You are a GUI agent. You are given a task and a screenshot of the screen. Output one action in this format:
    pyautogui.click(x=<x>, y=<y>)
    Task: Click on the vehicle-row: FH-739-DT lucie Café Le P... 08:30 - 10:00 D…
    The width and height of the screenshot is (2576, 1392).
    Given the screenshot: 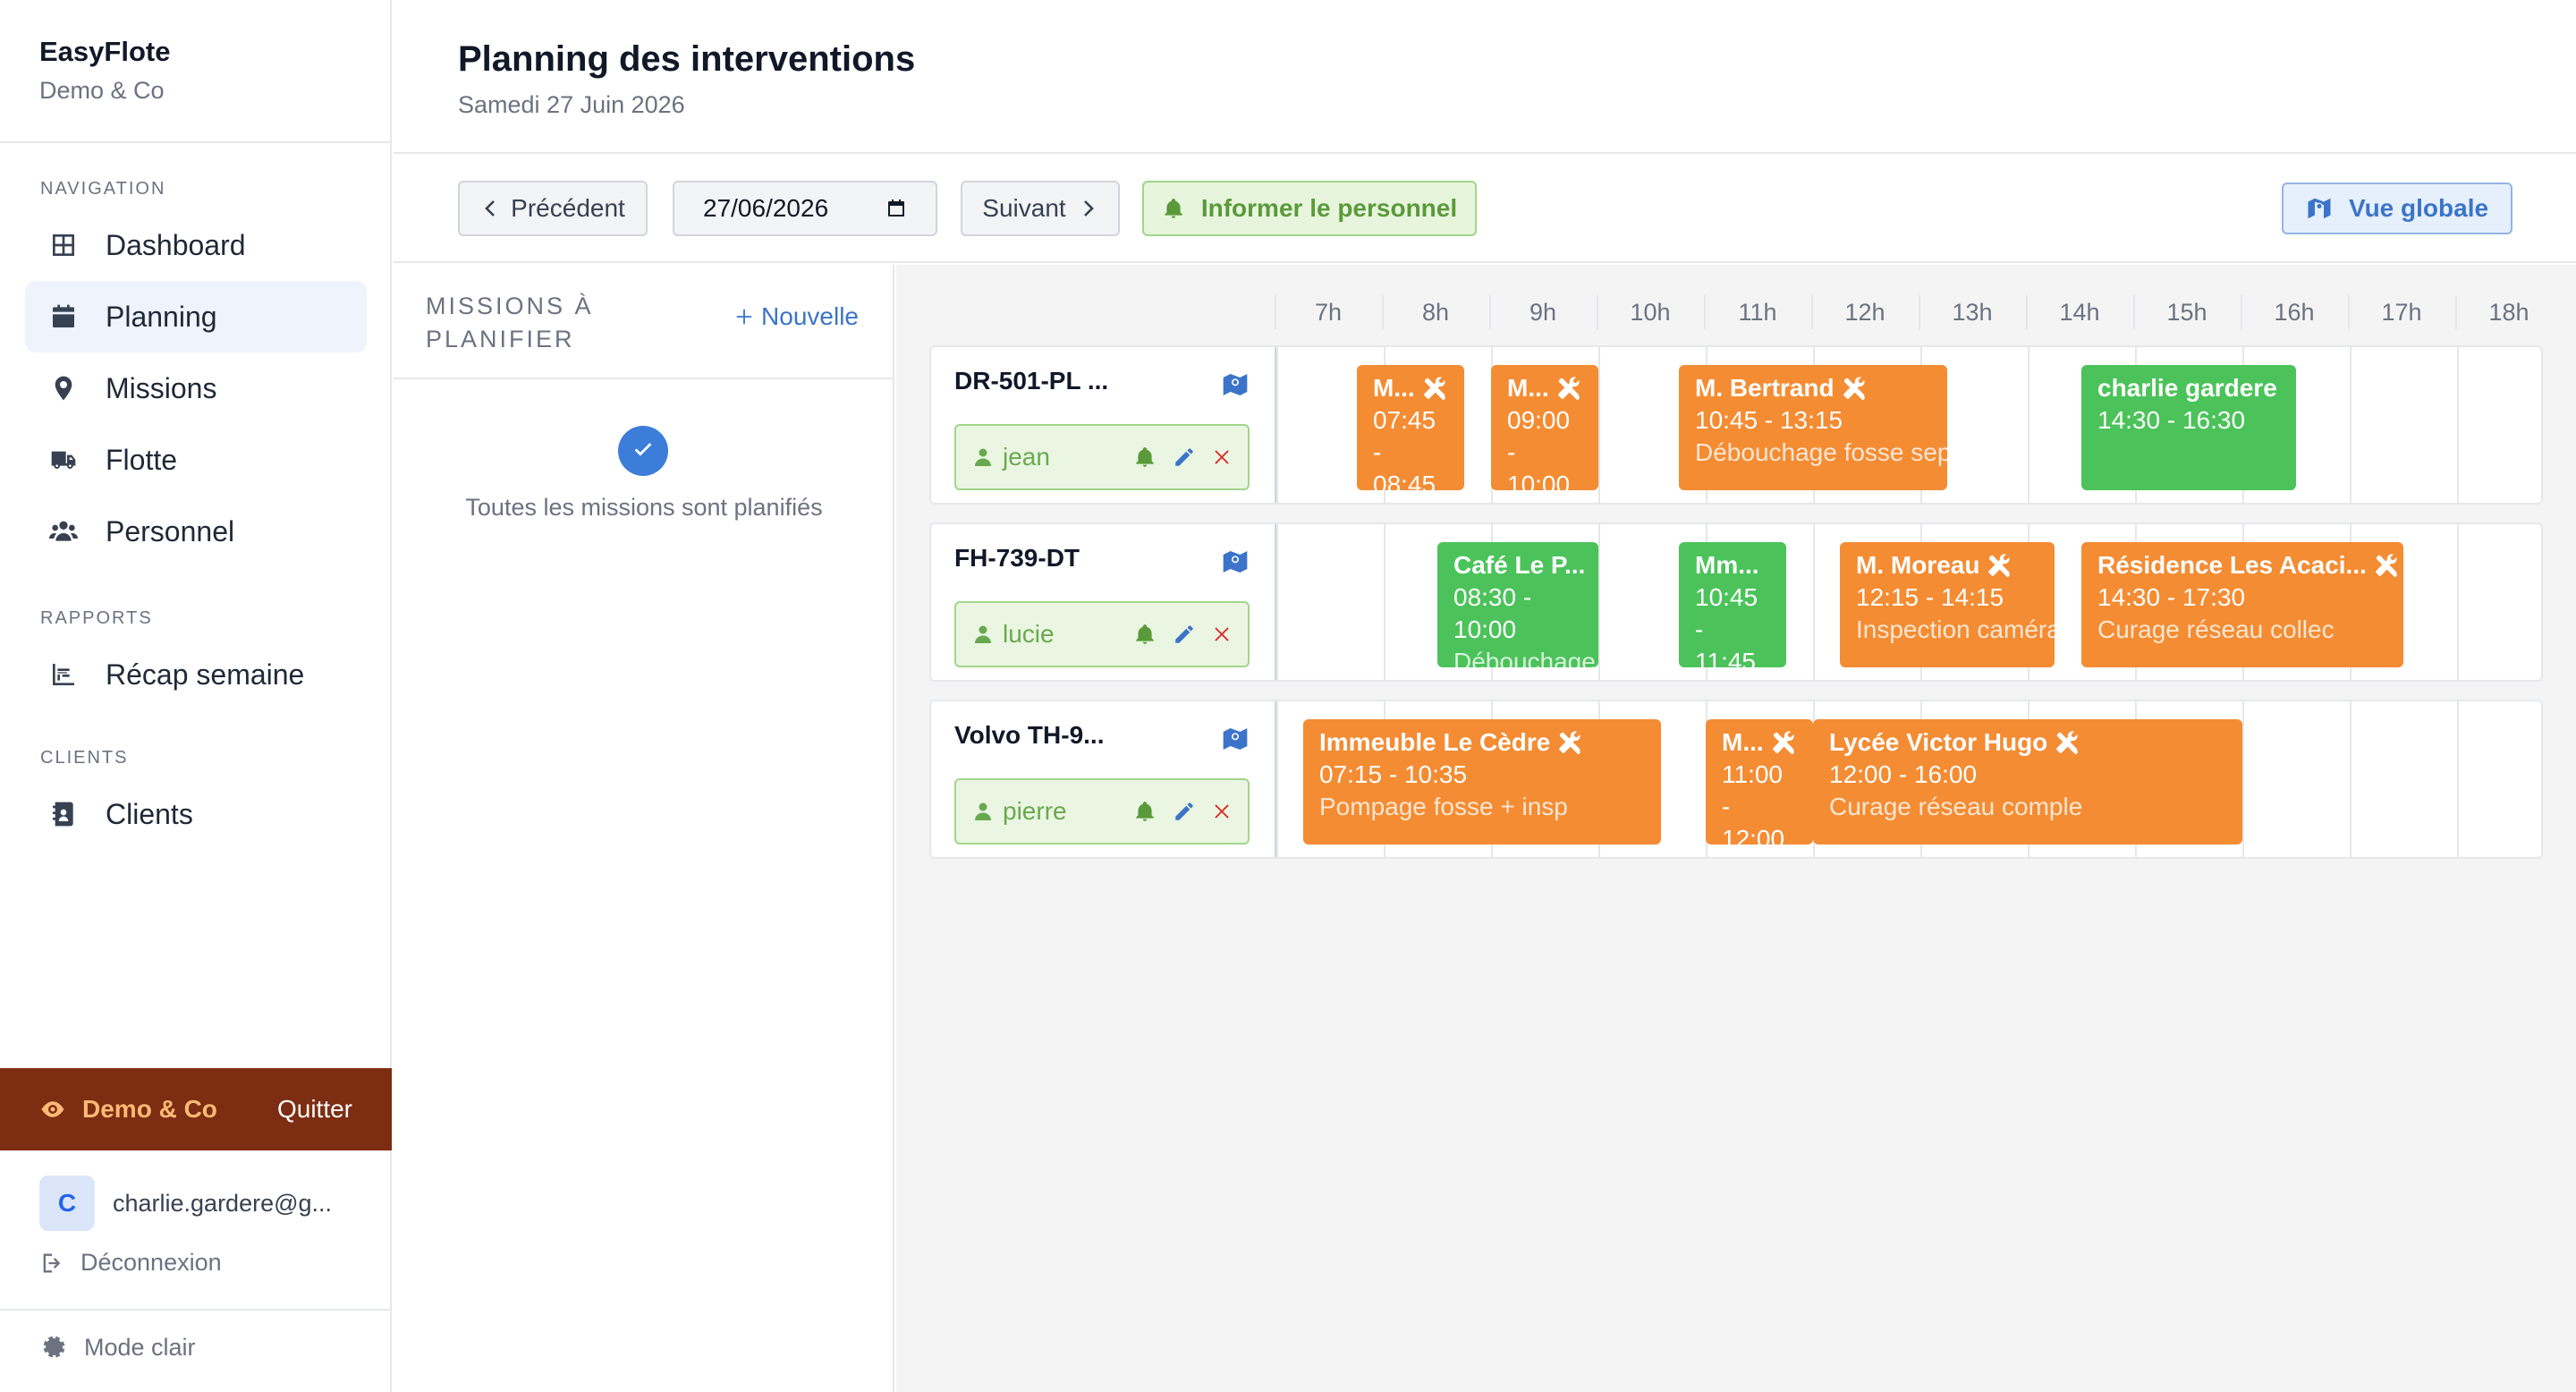 What is the action you would take?
    pyautogui.click(x=1736, y=602)
    